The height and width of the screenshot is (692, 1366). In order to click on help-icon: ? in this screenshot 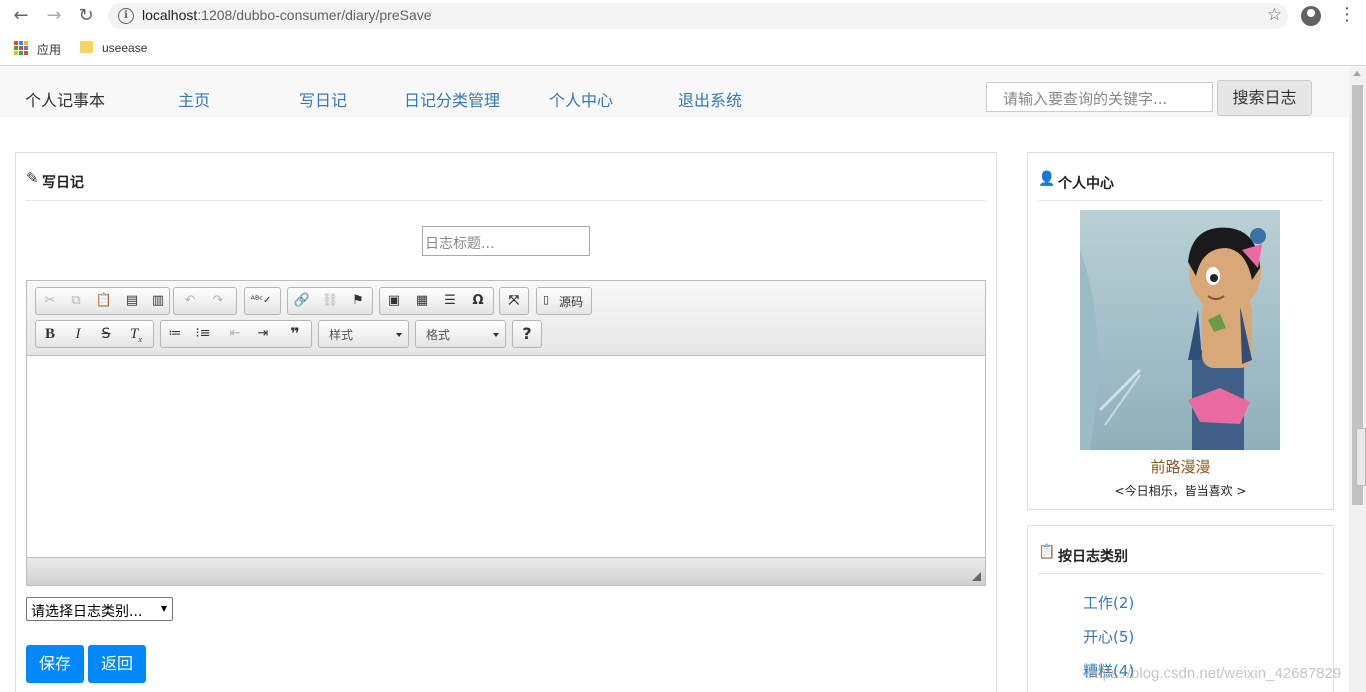, I will do `click(527, 333)`.